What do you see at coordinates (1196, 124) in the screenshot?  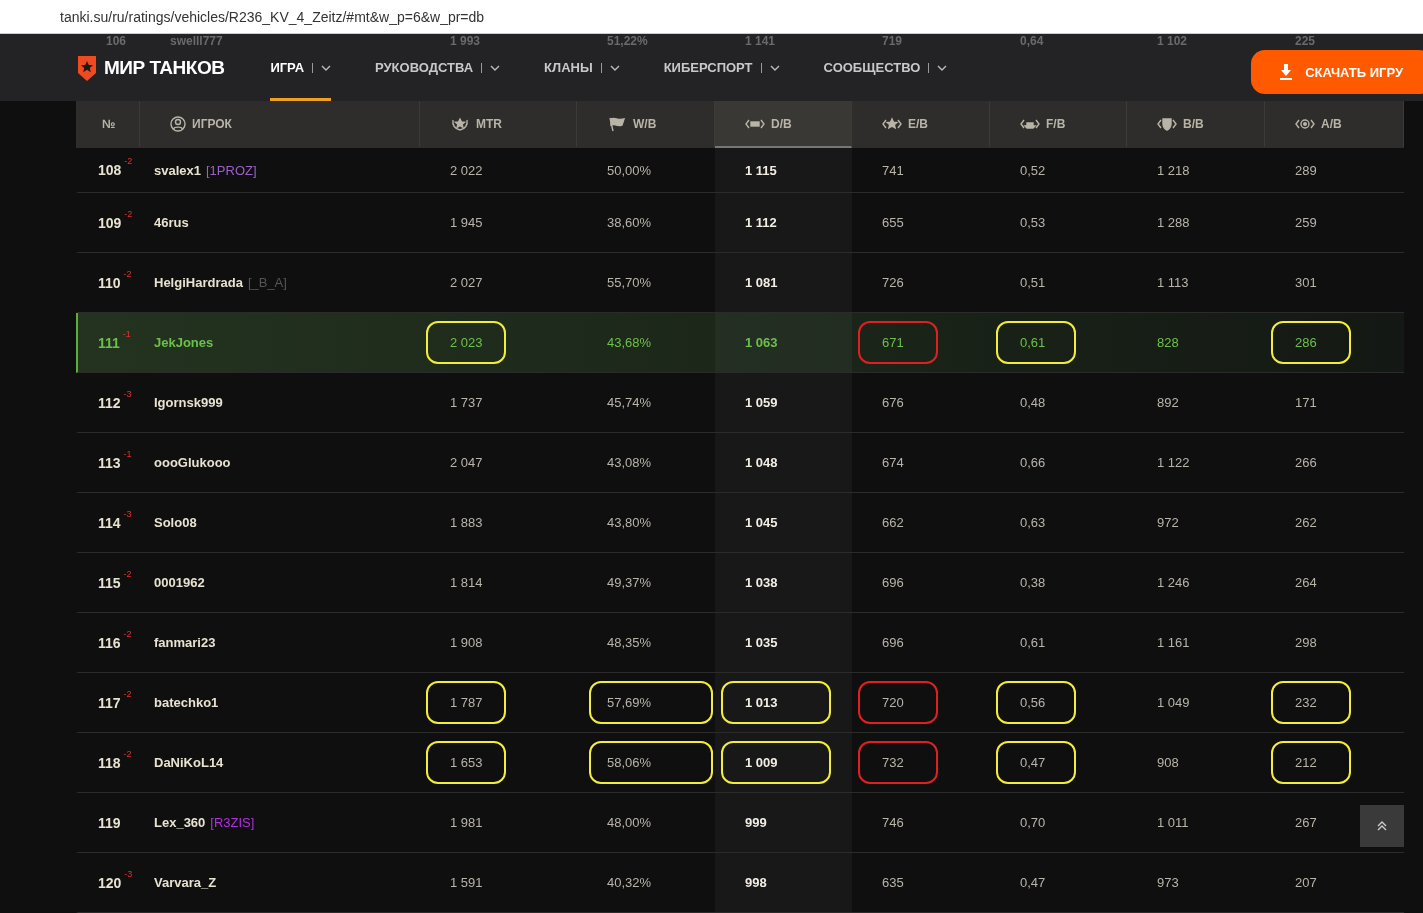 I see `column-header: B/B` at bounding box center [1196, 124].